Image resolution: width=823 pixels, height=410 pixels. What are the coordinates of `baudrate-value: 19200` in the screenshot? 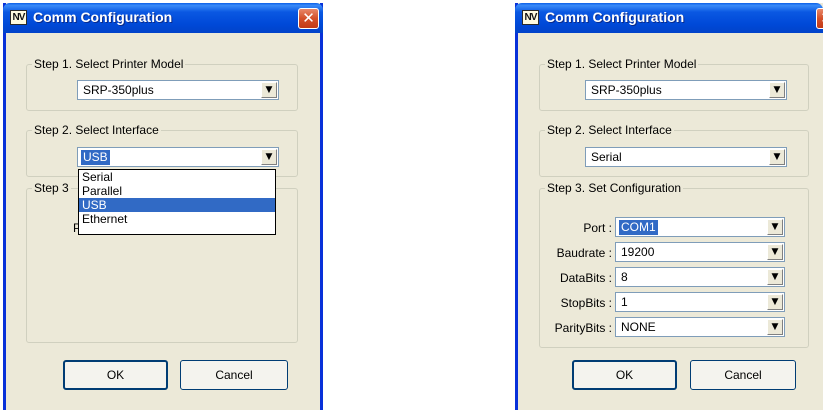 It's located at (638, 252).